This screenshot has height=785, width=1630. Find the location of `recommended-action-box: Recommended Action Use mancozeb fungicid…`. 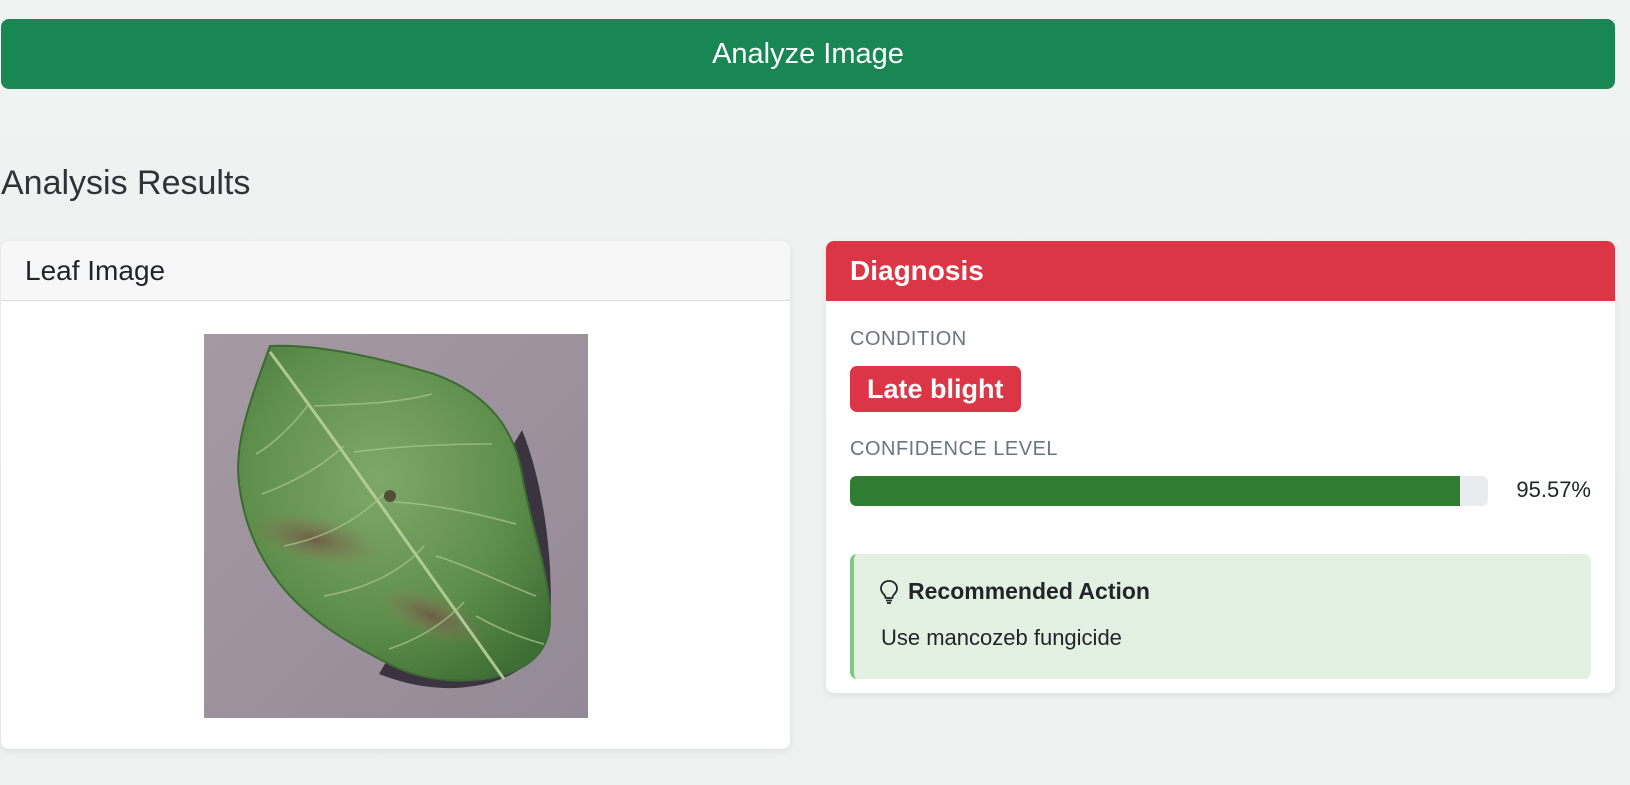

recommended-action-box: Recommended Action Use mancozeb fungicid… is located at coordinates (1220, 616).